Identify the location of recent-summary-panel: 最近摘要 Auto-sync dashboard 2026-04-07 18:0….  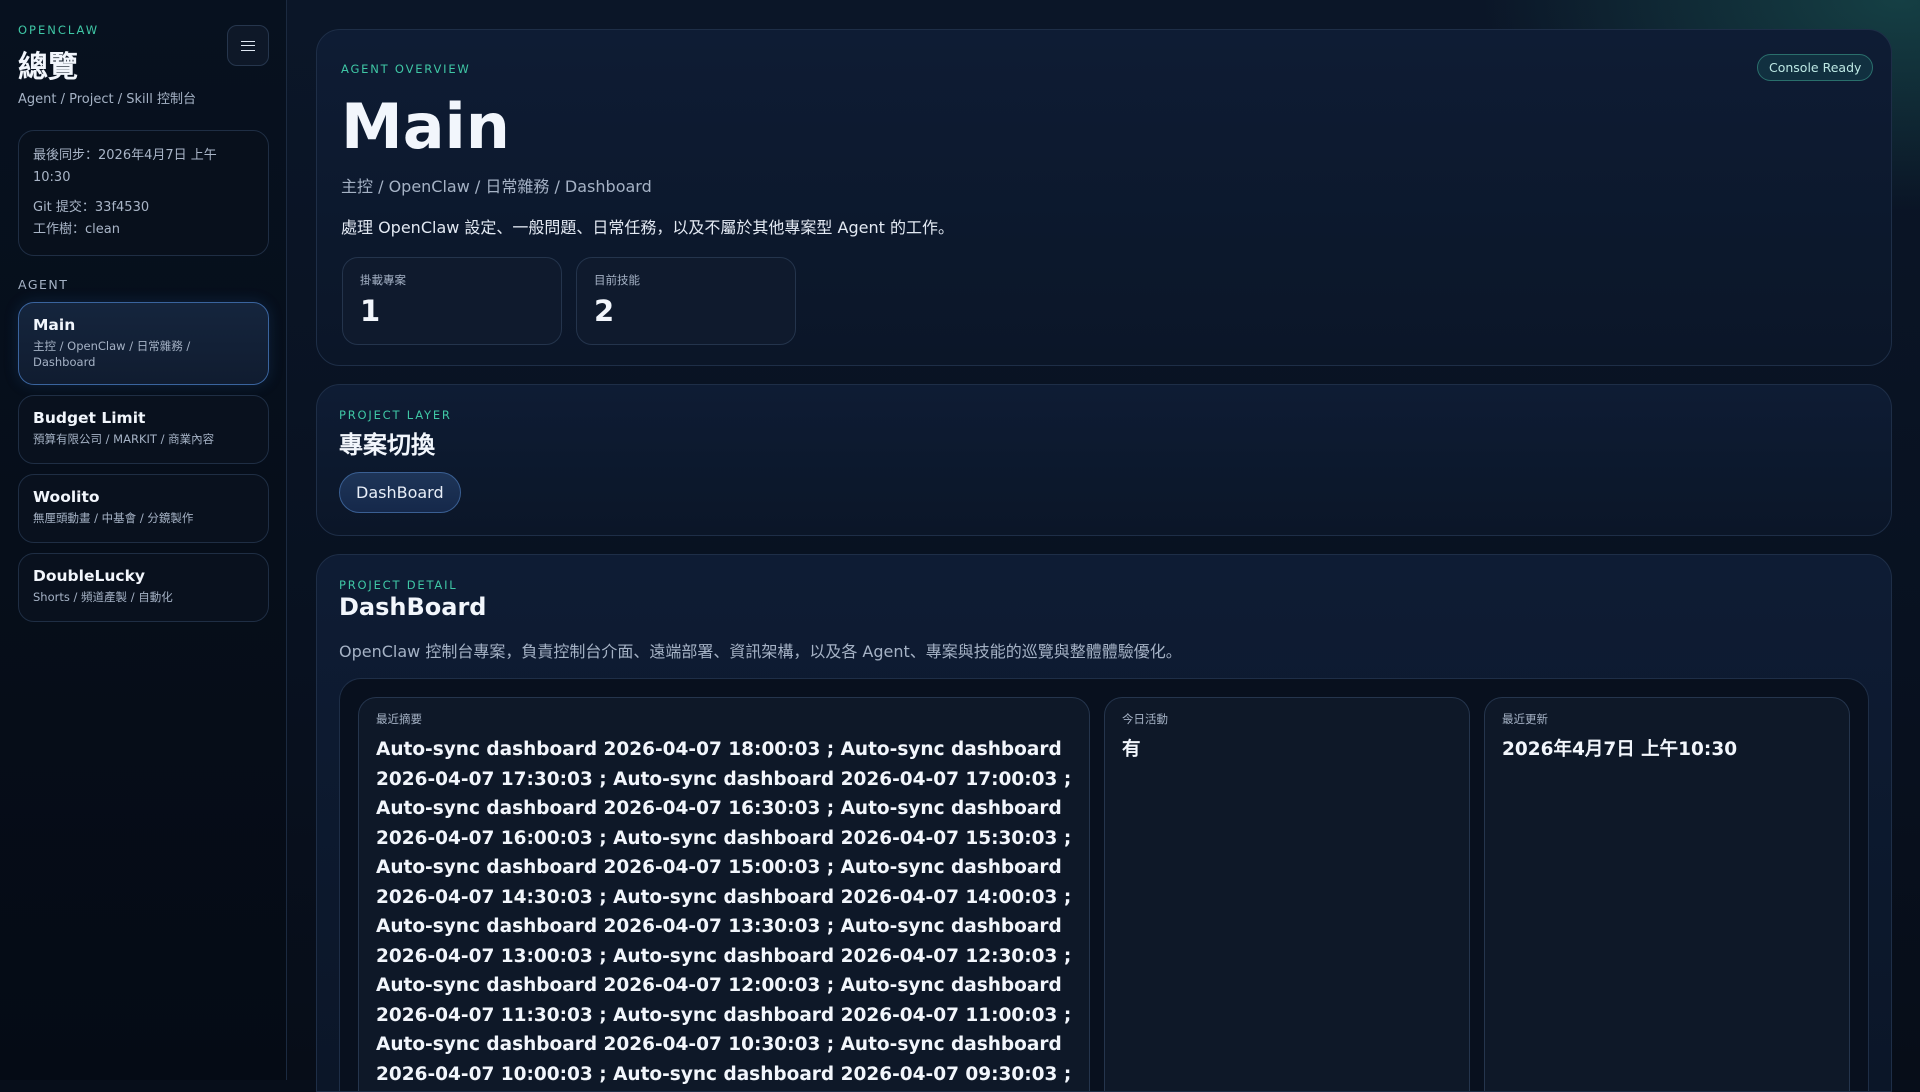
(724, 894).